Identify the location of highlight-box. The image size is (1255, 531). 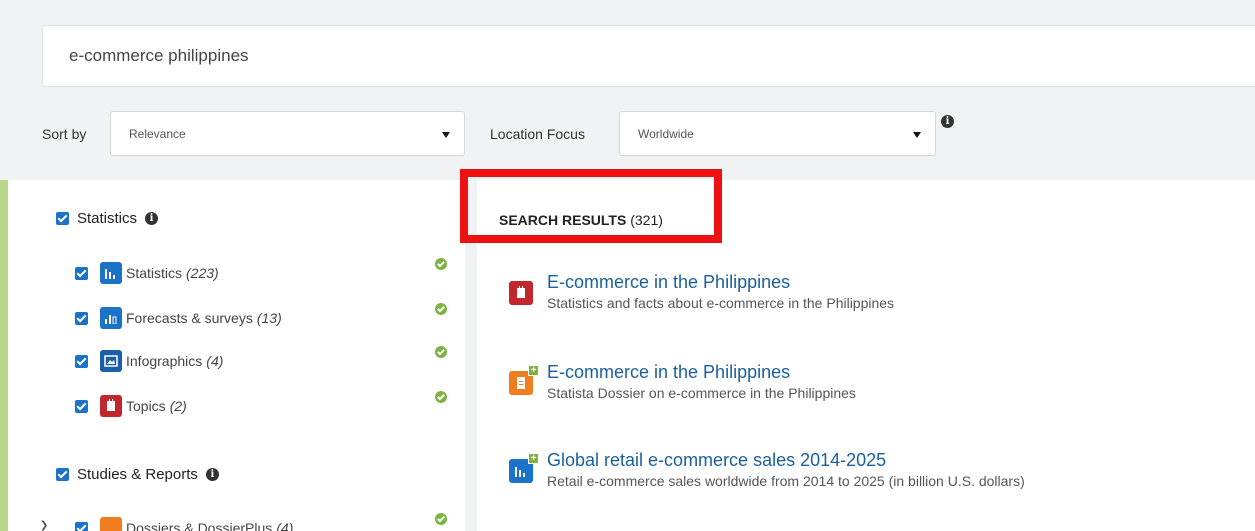
(591, 206).